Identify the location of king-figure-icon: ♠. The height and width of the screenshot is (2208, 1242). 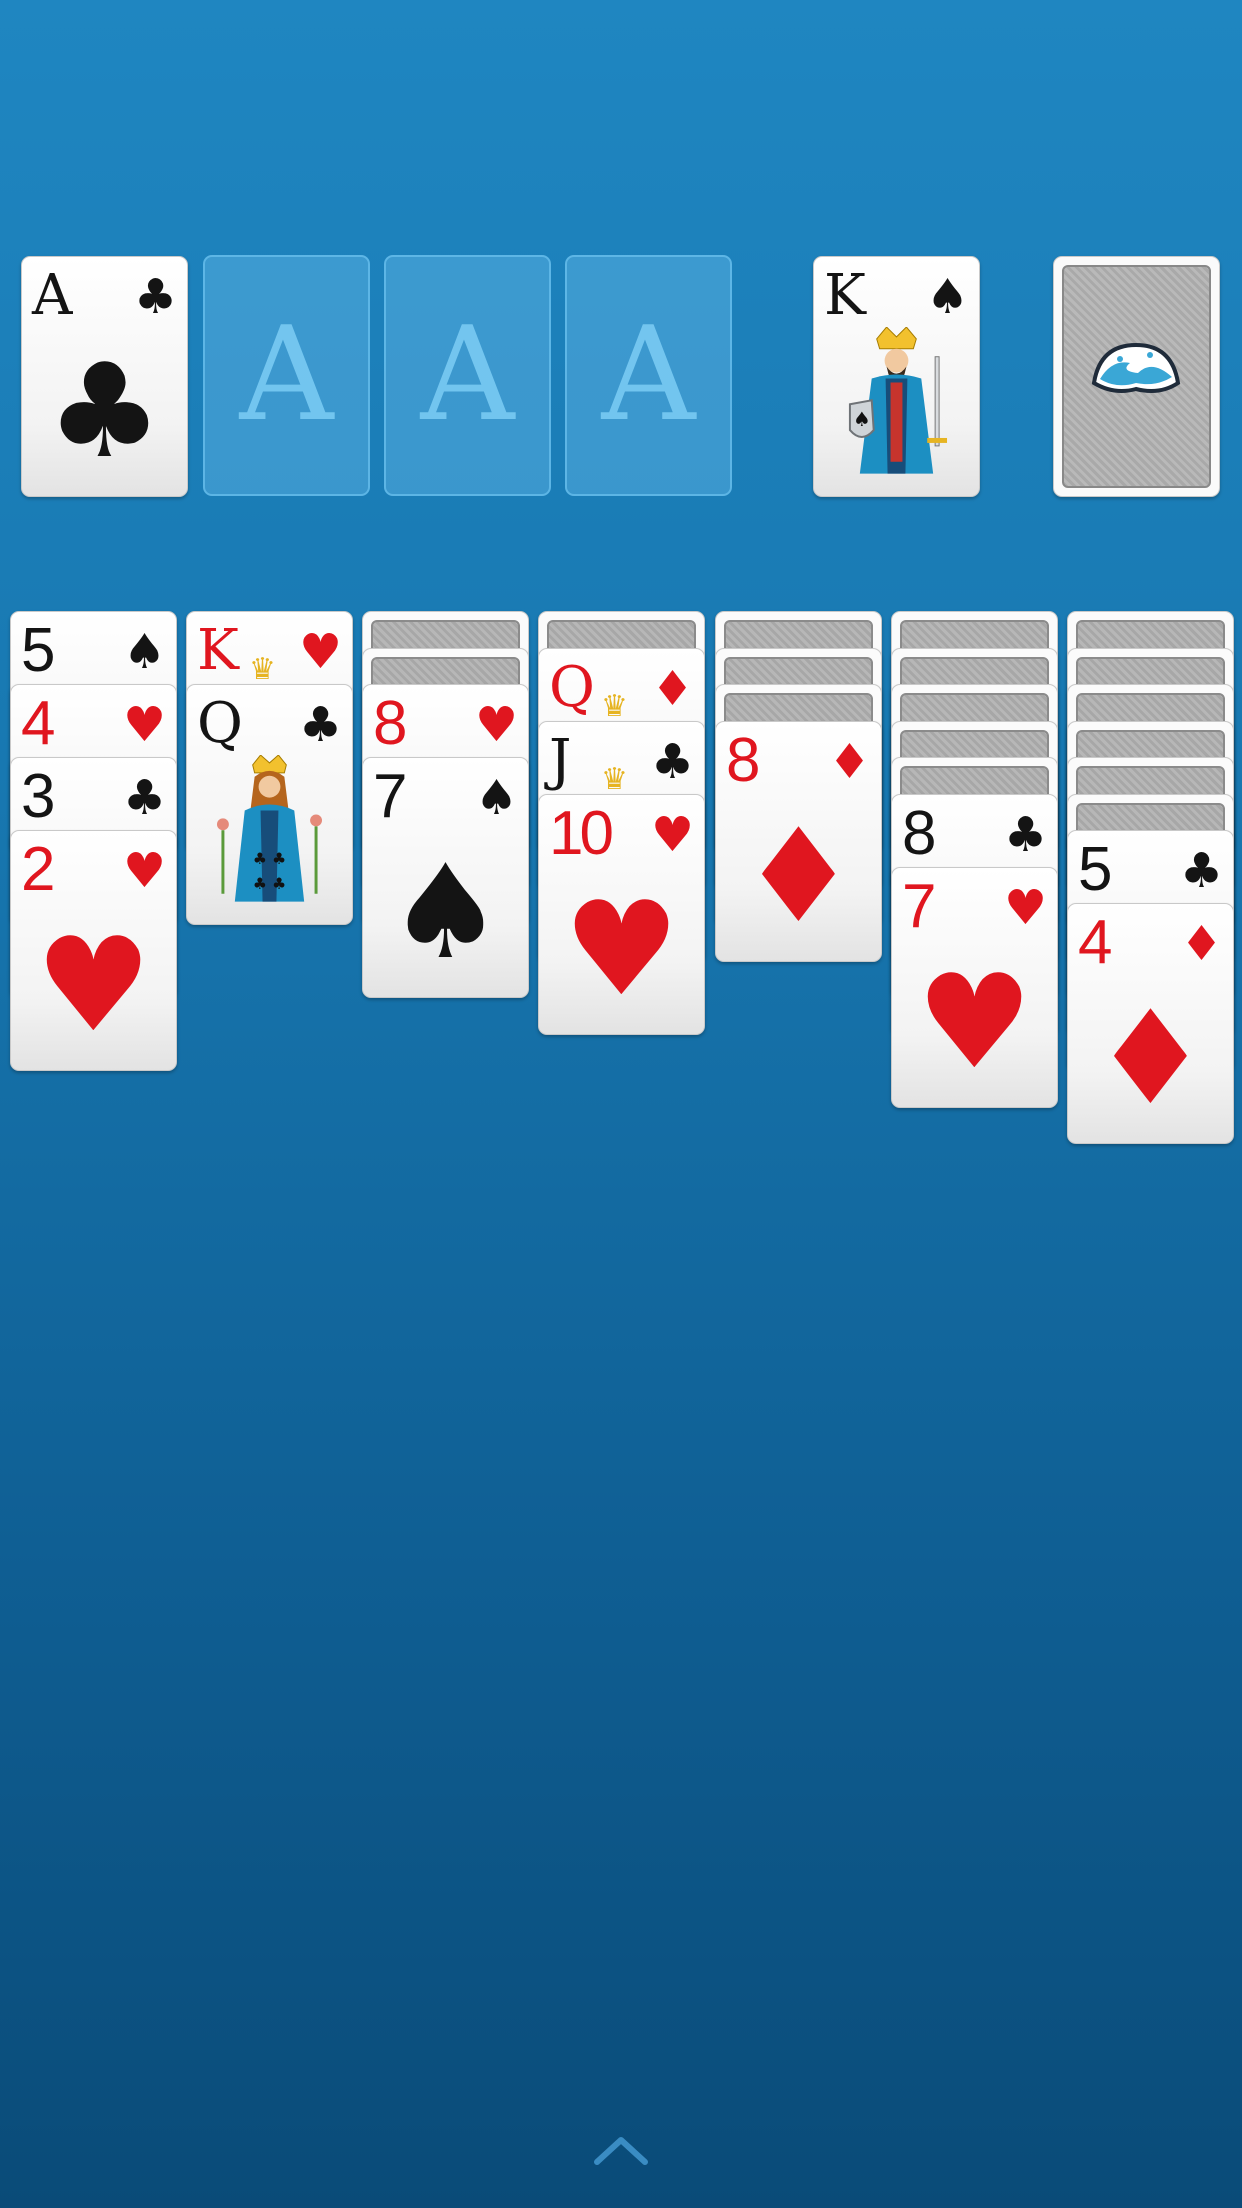
(898, 400).